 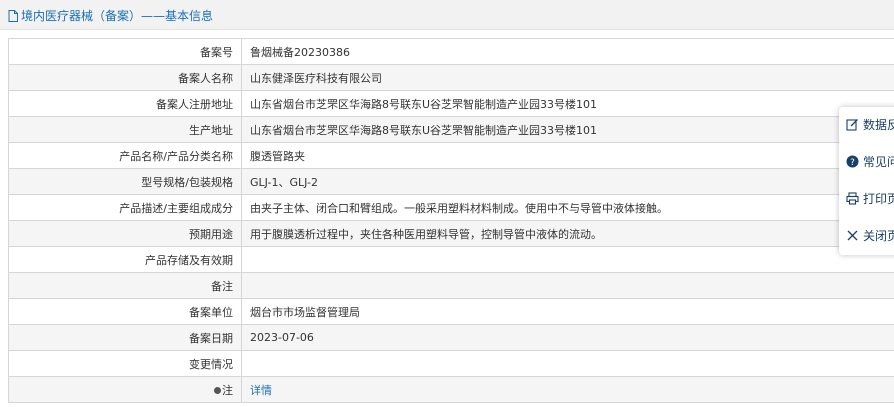 I want to click on info-row: 备案单位 烟台市市场监督管理局, so click(x=451, y=311).